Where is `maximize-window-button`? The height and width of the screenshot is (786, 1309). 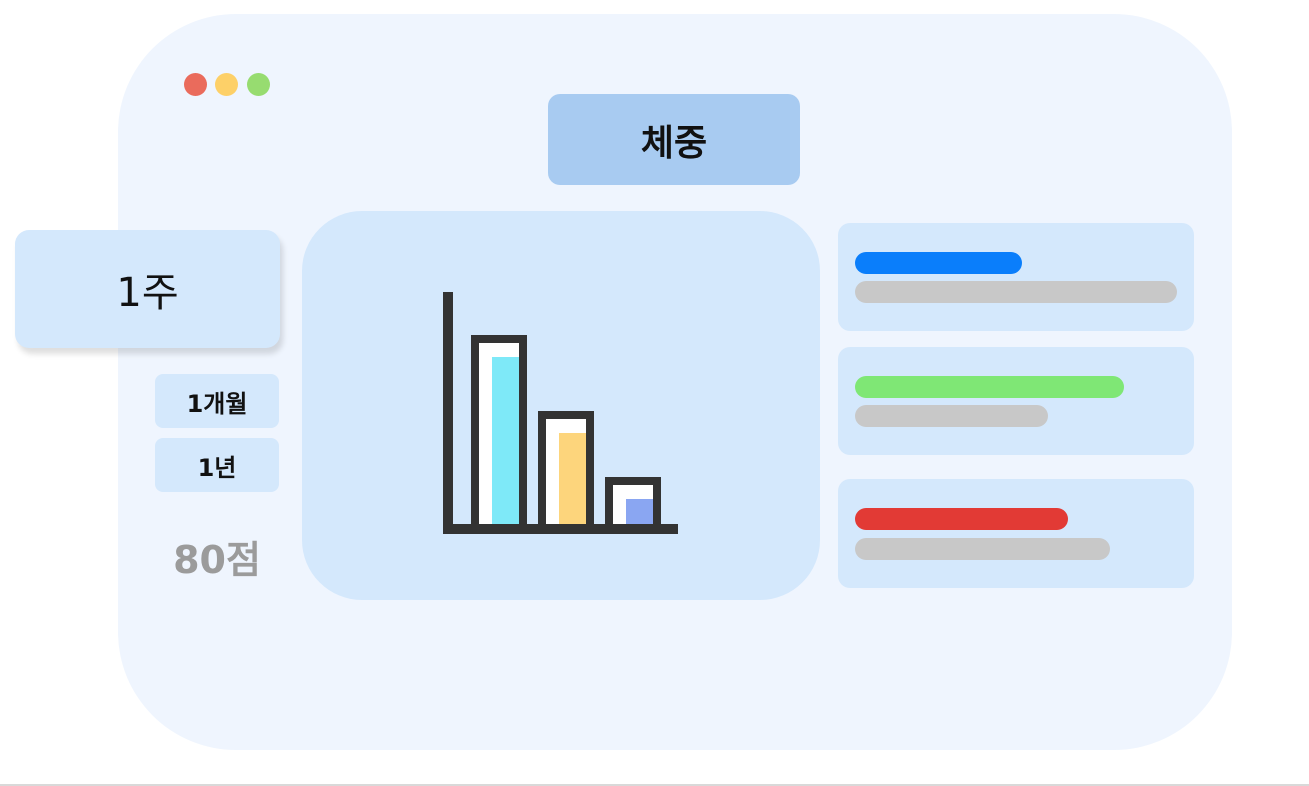 maximize-window-button is located at coordinates (258, 84).